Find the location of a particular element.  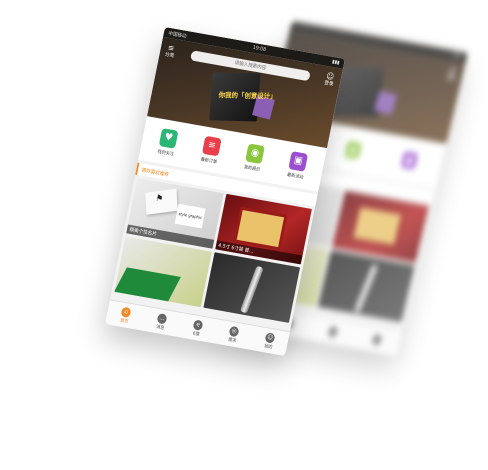

paper-bag-image is located at coordinates (147, 284).